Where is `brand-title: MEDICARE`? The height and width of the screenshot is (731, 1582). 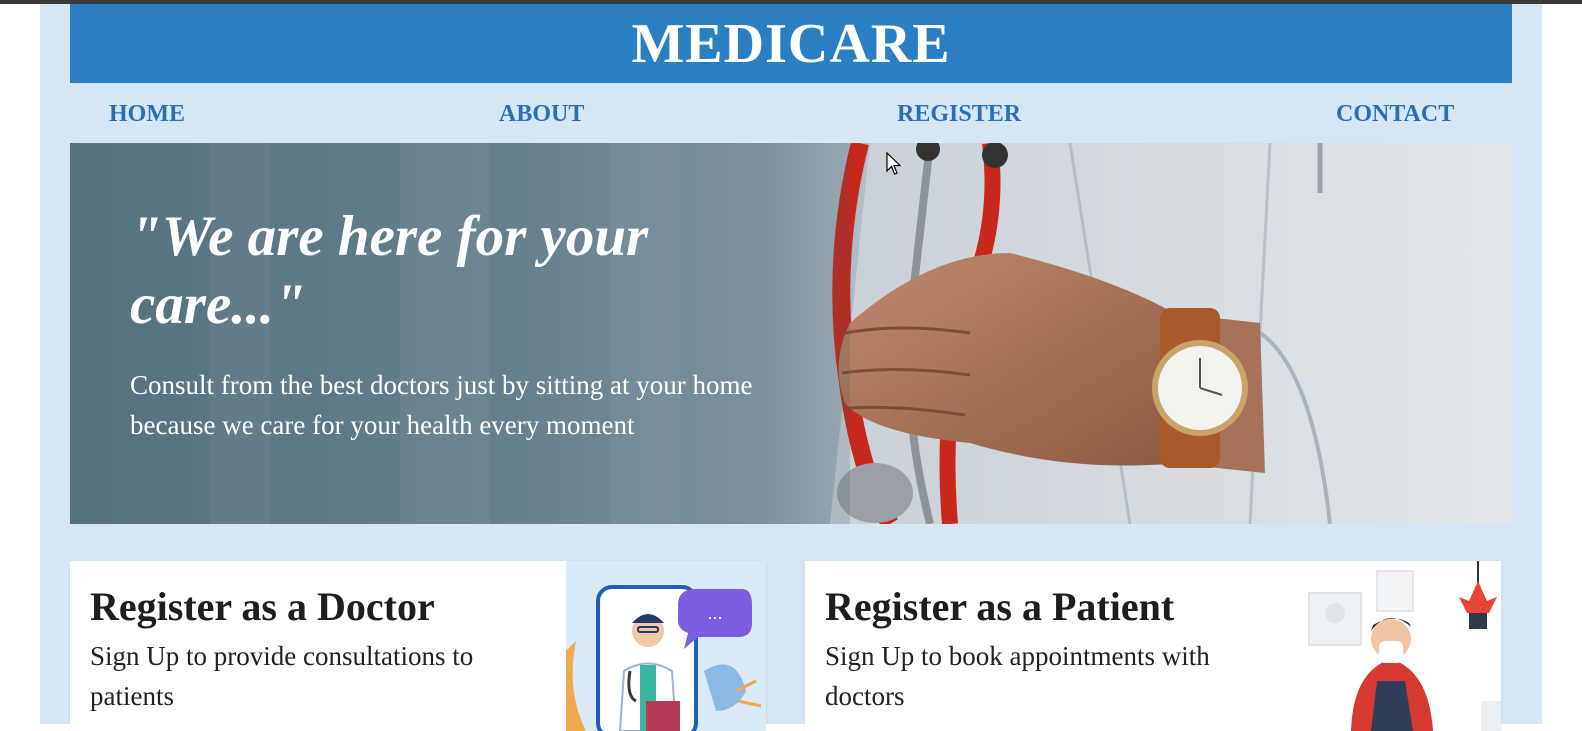
brand-title: MEDICARE is located at coordinates (790, 44).